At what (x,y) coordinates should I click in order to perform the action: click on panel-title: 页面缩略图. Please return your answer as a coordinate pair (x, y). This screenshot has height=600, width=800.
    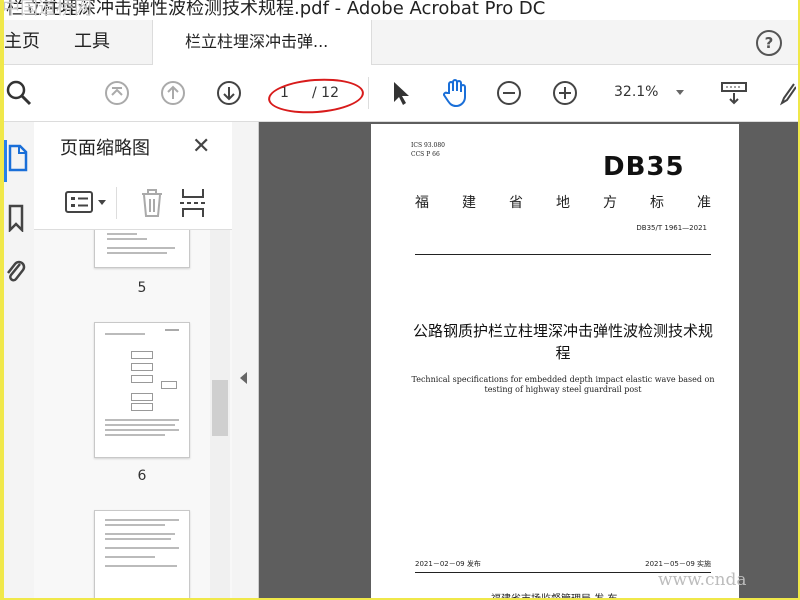
    Looking at the image, I should click on (105, 148).